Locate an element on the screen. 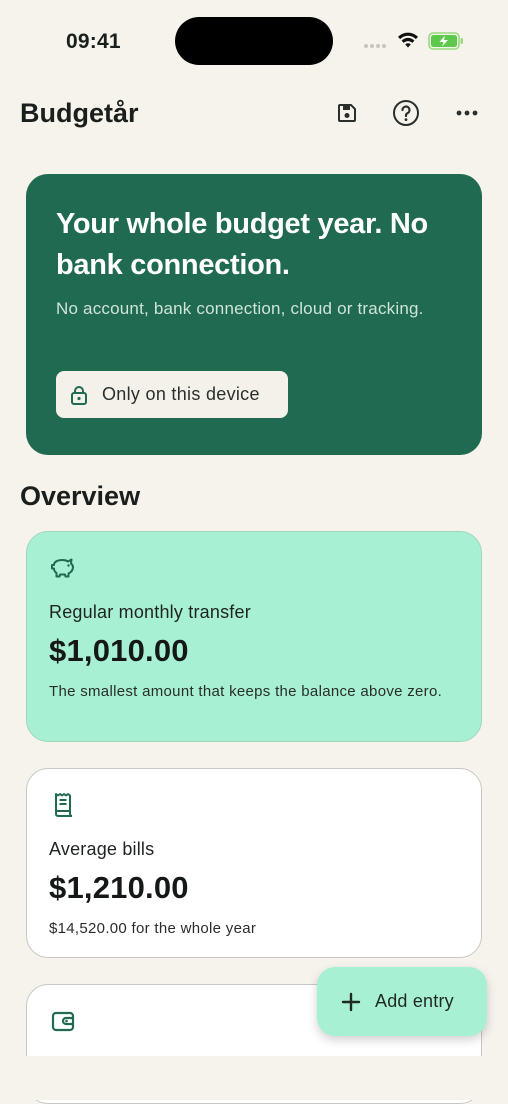  status-bar: 09:41 is located at coordinates (254, 42).